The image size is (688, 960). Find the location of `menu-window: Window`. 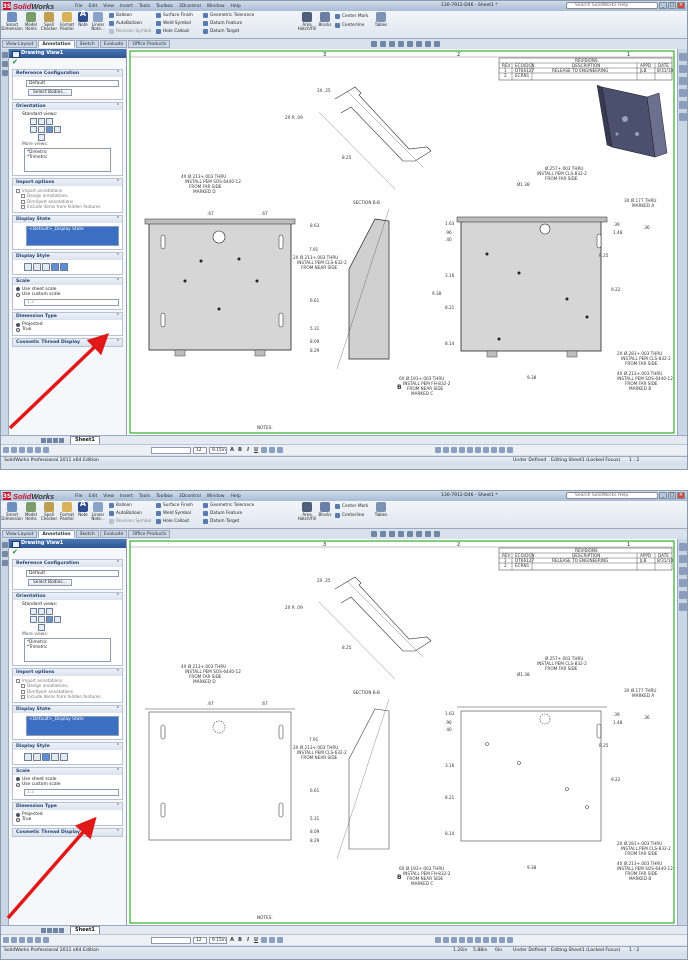

menu-window: Window is located at coordinates (216, 6).